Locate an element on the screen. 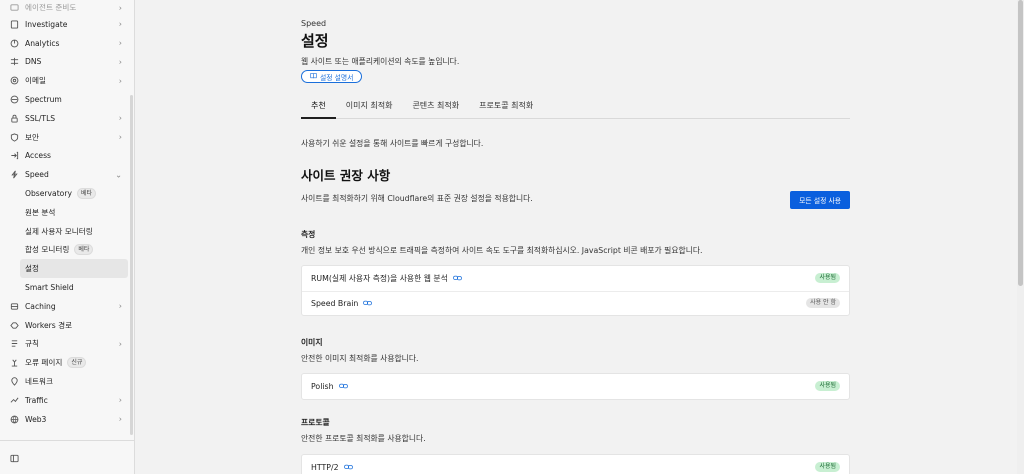 The width and height of the screenshot is (1024, 474). sidebar-item-traffic: Traffic › is located at coordinates (67, 400).